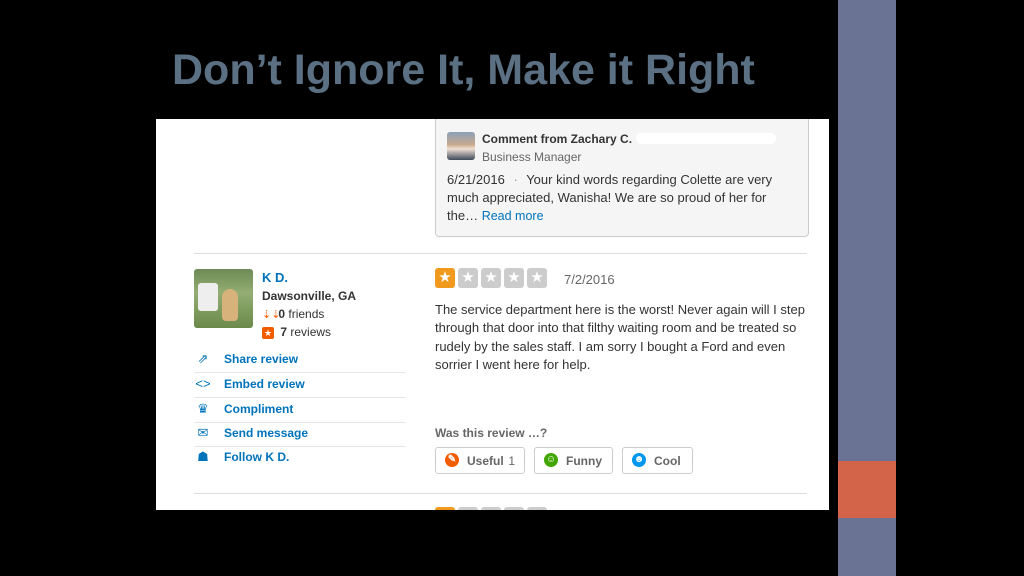 The width and height of the screenshot is (1024, 576). What do you see at coordinates (271, 315) in the screenshot?
I see `friends-icon: ⇣⇣` at bounding box center [271, 315].